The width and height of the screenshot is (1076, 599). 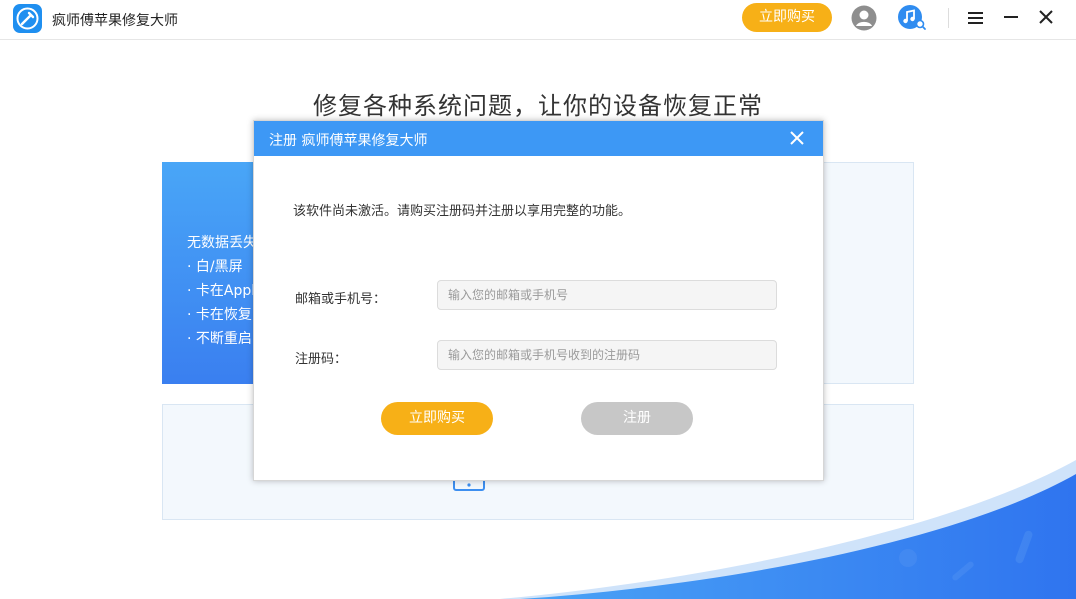 What do you see at coordinates (637, 418) in the screenshot?
I see `register-button: 注册` at bounding box center [637, 418].